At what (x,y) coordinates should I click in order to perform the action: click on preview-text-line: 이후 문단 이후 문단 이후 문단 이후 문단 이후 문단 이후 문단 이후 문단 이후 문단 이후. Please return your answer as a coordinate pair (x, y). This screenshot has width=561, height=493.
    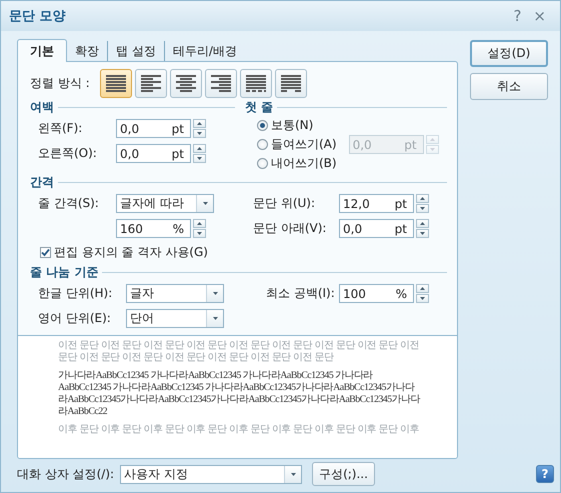
    Looking at the image, I should click on (238, 430).